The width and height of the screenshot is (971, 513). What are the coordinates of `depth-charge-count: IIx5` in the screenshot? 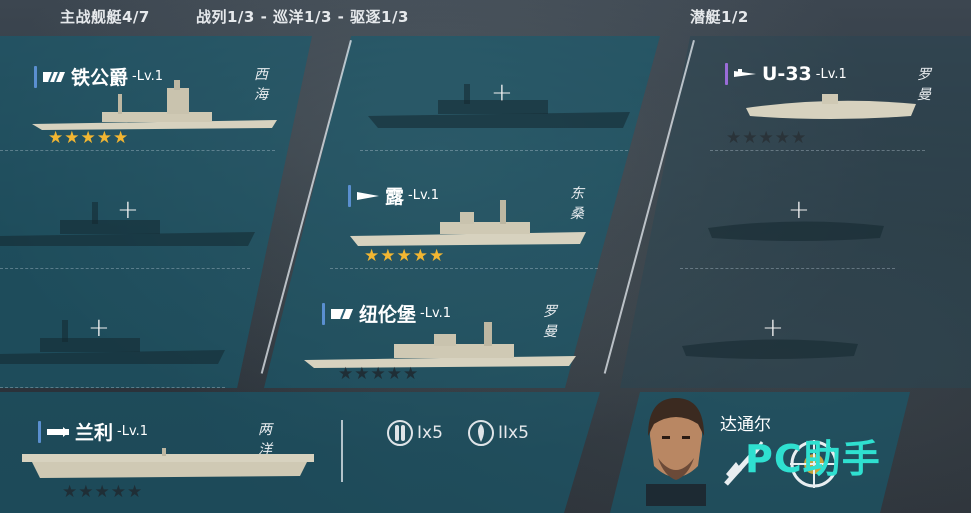 It's located at (513, 433).